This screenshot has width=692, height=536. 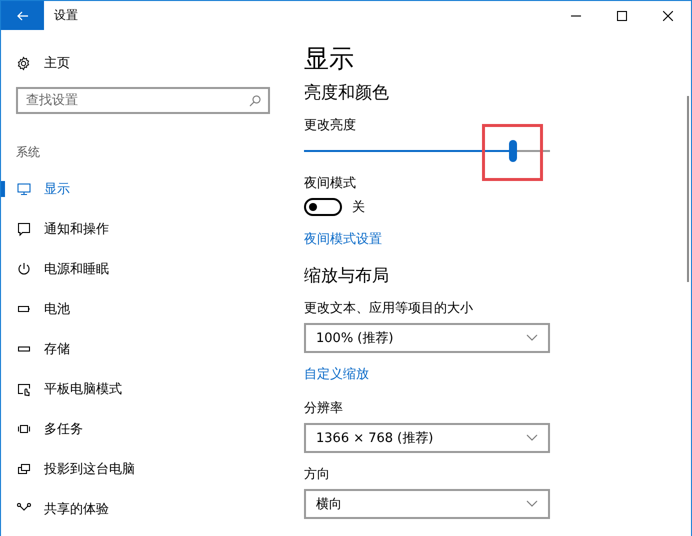 What do you see at coordinates (143, 100) in the screenshot?
I see `search-field: 查找设置` at bounding box center [143, 100].